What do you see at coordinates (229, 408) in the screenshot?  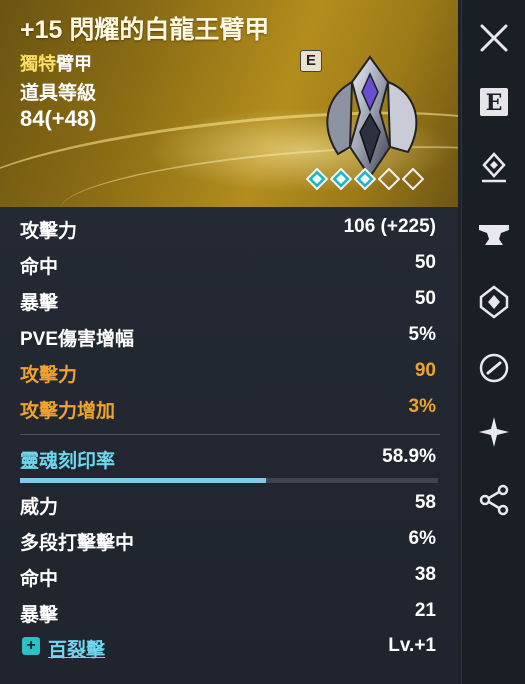 I see `stat-row: 攻擊力增加 3%` at bounding box center [229, 408].